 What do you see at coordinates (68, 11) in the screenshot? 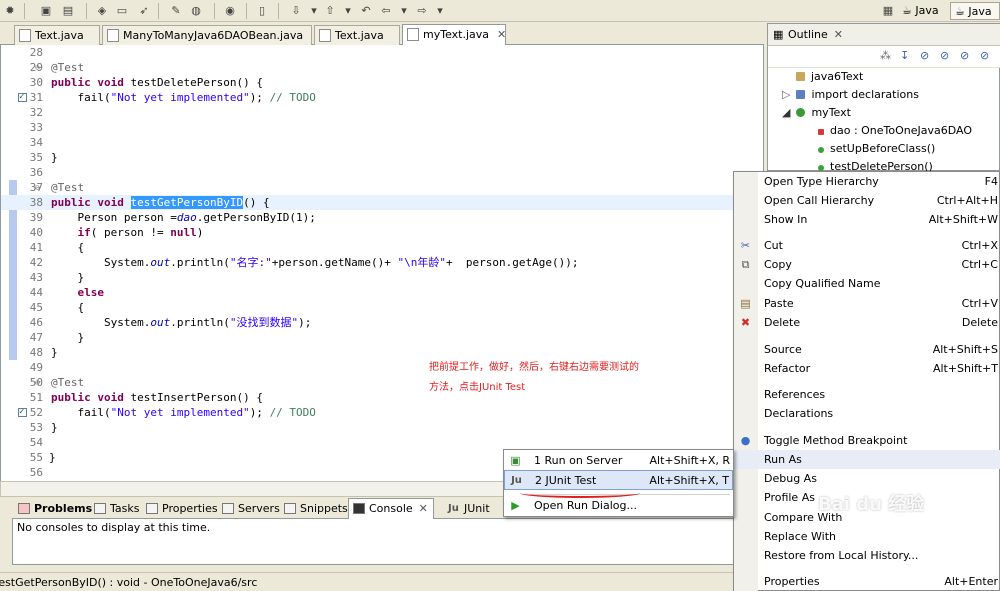
I see `new-package-icon: ▤` at bounding box center [68, 11].